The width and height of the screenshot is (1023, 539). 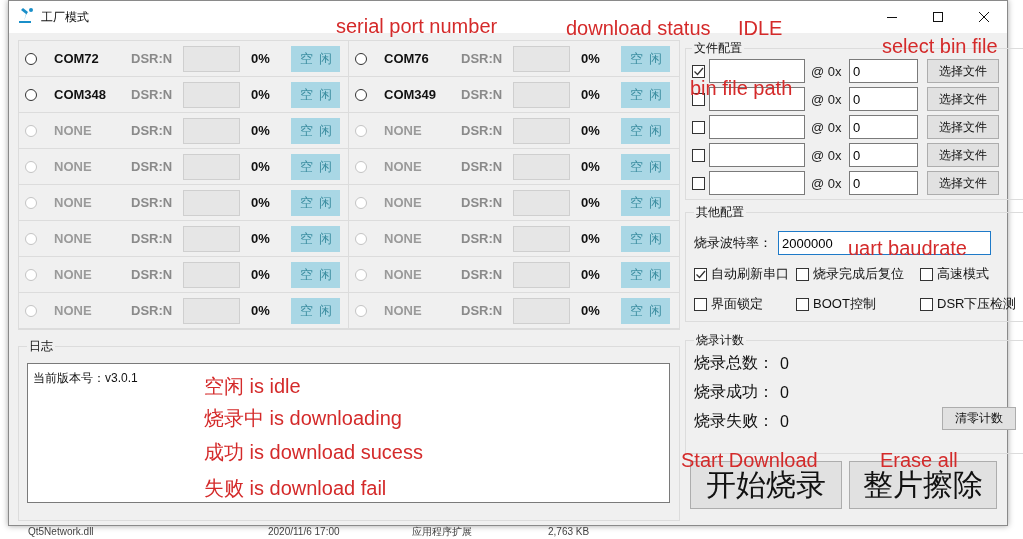 What do you see at coordinates (720, 340) in the screenshot?
I see `group-title: 烧录计数` at bounding box center [720, 340].